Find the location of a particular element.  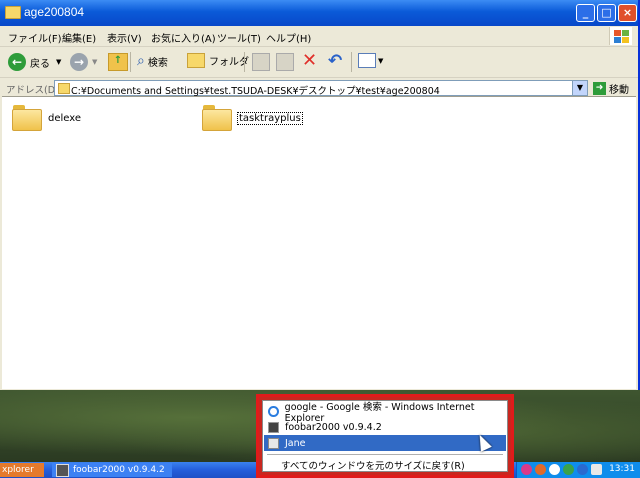

menu-tools: ツール(T) is located at coordinates (239, 37).